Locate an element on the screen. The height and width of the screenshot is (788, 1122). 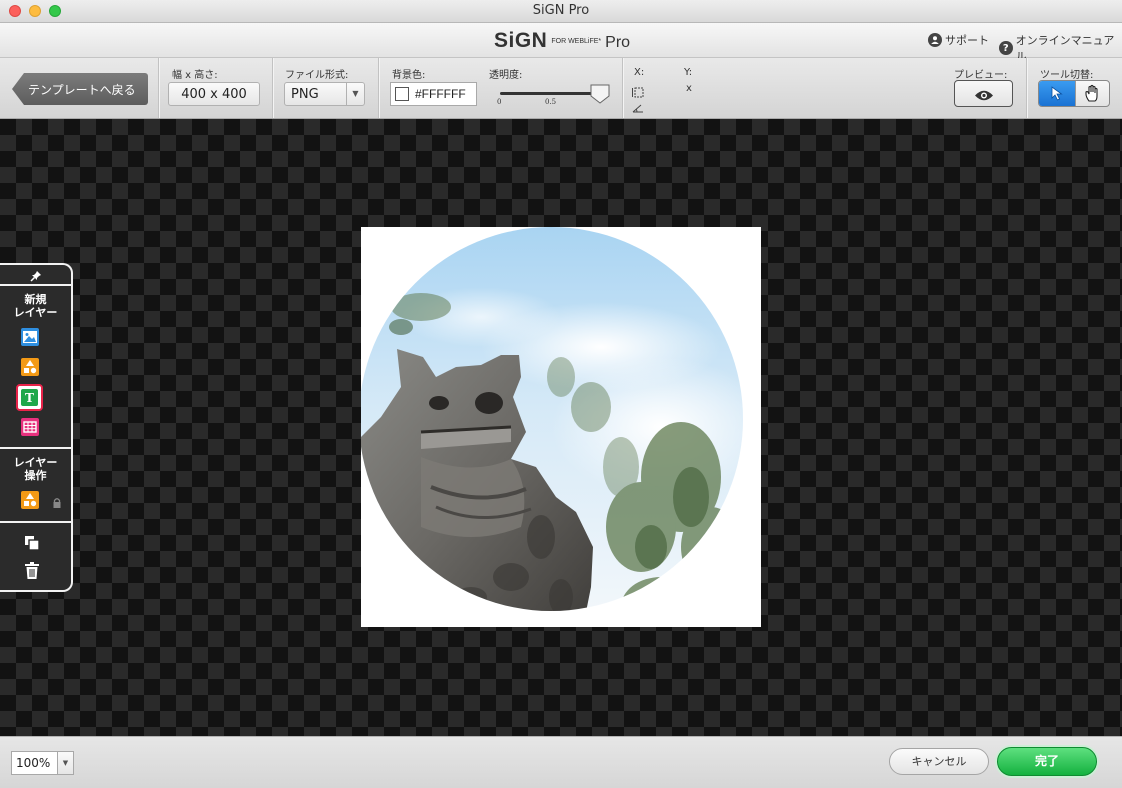
size-label: 幅 x 高さ: is located at coordinates (195, 75).